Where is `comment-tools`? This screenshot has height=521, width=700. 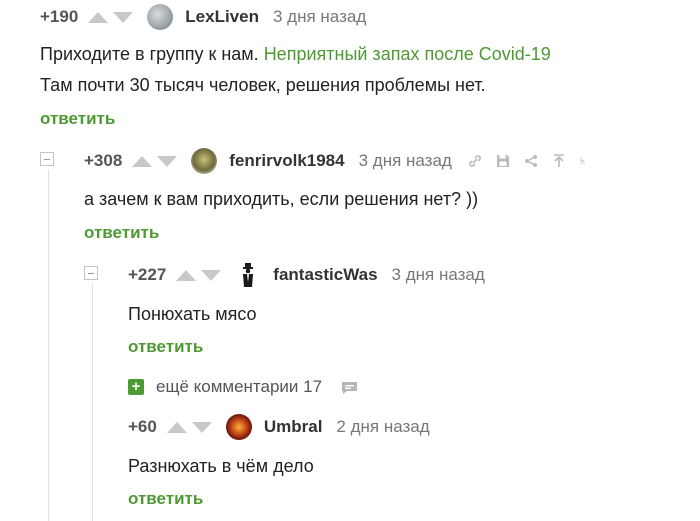 comment-tools is located at coordinates (528, 161).